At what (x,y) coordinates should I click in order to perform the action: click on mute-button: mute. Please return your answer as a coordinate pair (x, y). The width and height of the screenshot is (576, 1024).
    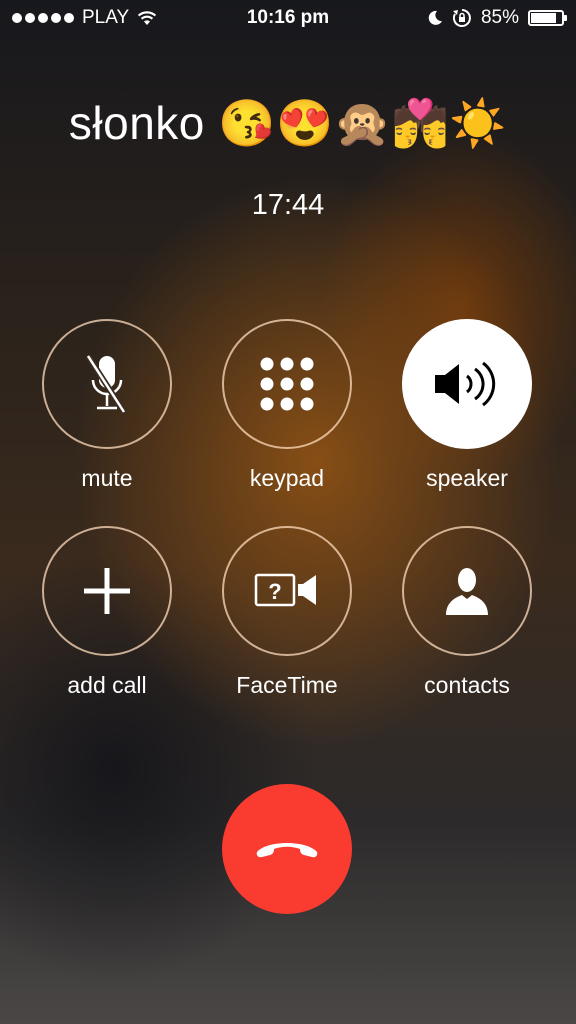
    Looking at the image, I should click on (107, 405).